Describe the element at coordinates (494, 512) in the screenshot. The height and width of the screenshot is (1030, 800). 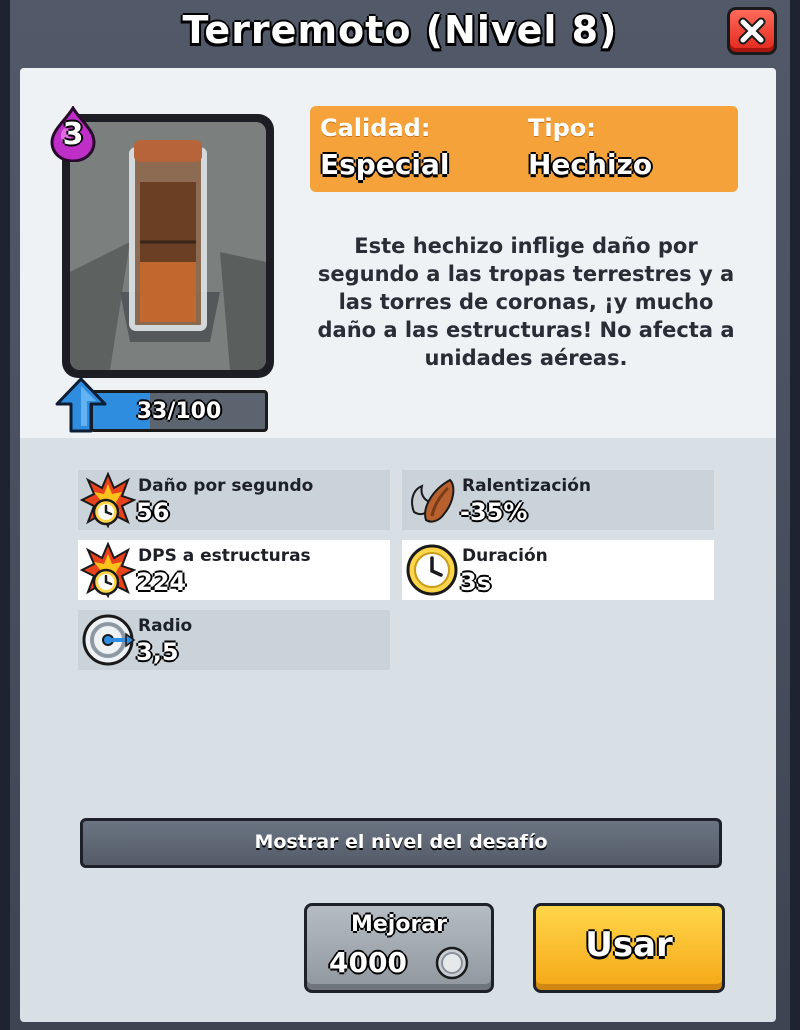
I see `stat-value: -35%` at that location.